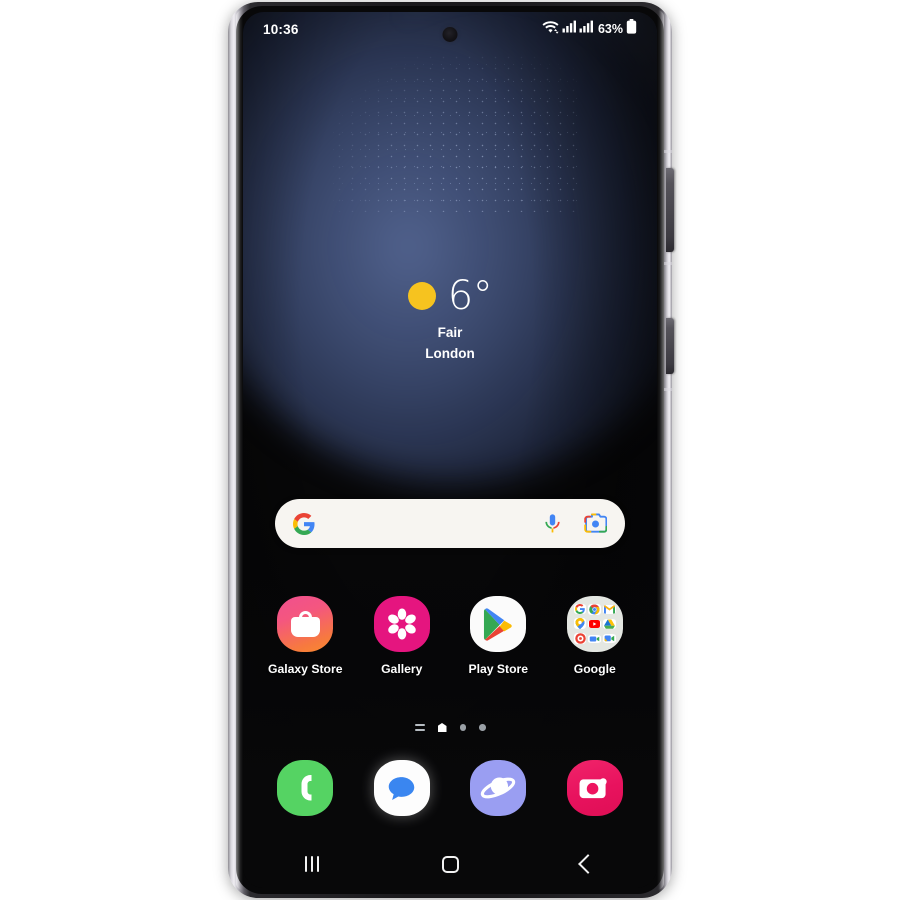  I want to click on weather-temperature: 6°, so click(470, 296).